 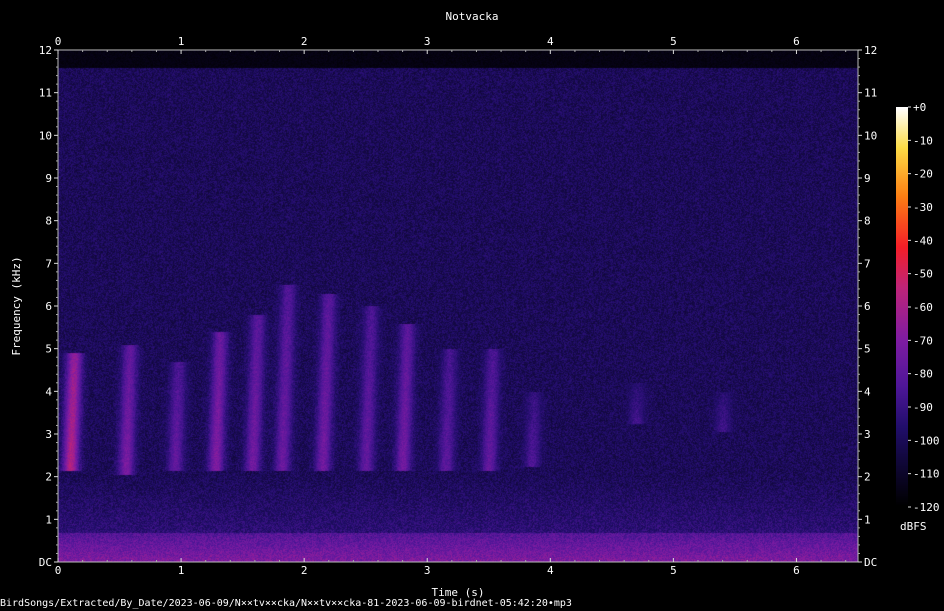 I want to click on x-tick-bottom-label: 2, so click(x=304, y=570).